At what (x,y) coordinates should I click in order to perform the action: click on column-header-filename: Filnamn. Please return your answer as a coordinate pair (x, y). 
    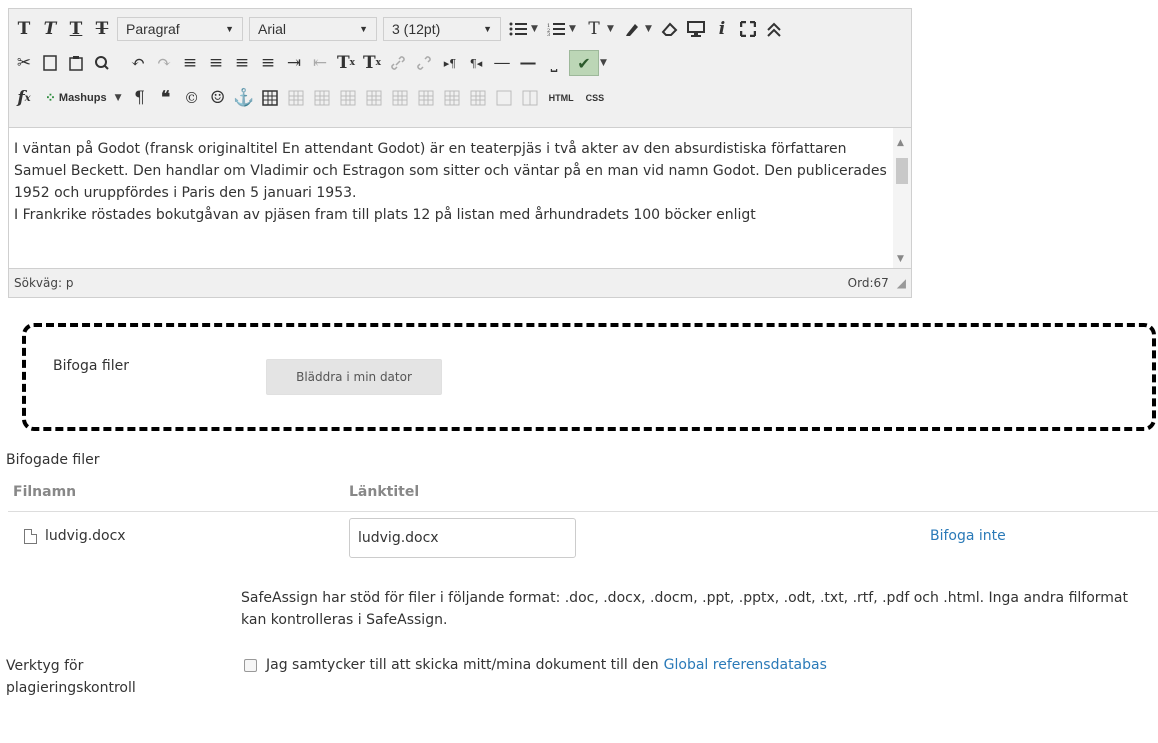
    Looking at the image, I should click on (45, 492).